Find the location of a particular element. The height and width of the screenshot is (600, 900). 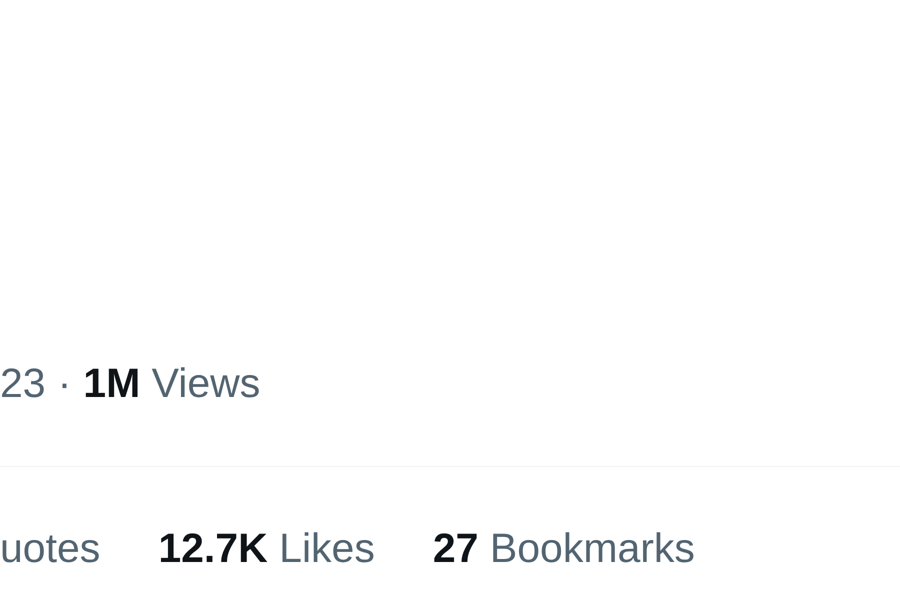

stat-link: 27 Bookmarks is located at coordinates (563, 548).